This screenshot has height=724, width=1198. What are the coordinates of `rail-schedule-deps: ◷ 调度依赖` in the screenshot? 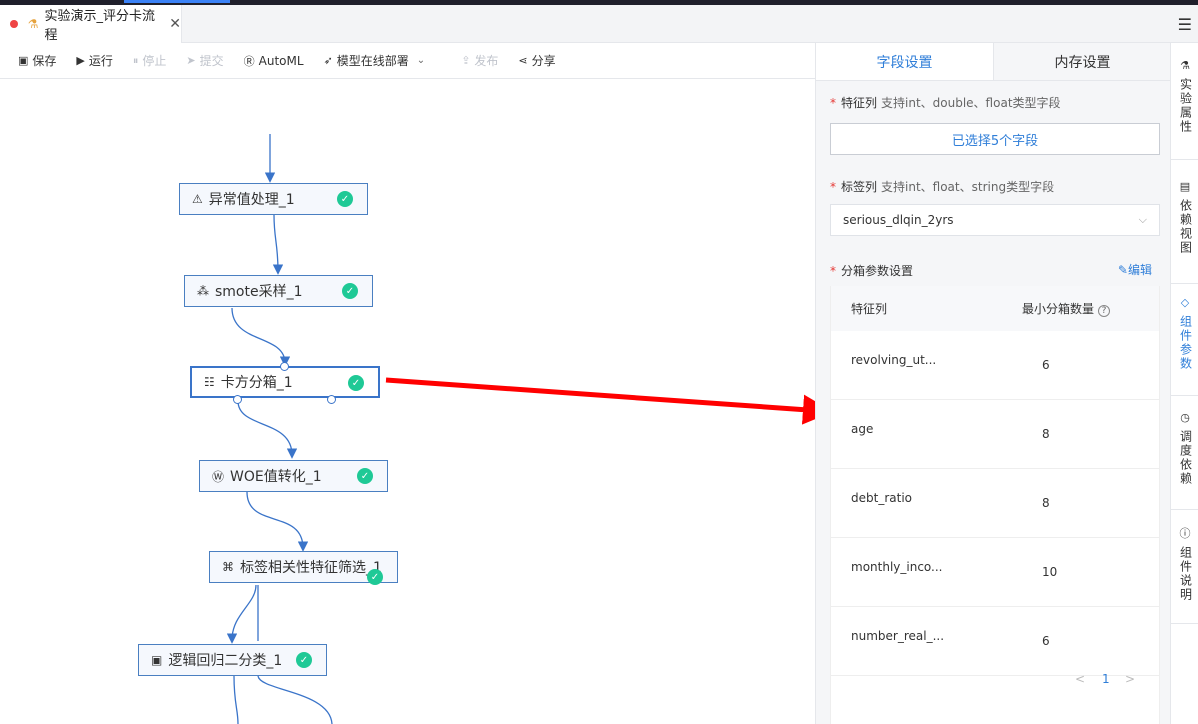 It's located at (1184, 447).